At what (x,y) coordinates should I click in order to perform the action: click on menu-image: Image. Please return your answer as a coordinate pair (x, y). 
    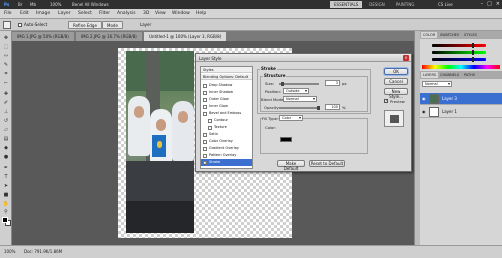
    Looking at the image, I should click on (43, 13).